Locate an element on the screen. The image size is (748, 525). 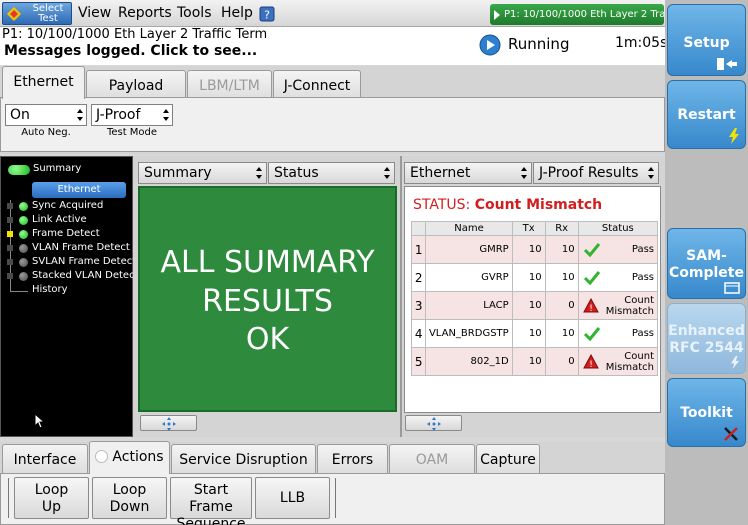
toolkit-button: Toolkit is located at coordinates (706, 412).